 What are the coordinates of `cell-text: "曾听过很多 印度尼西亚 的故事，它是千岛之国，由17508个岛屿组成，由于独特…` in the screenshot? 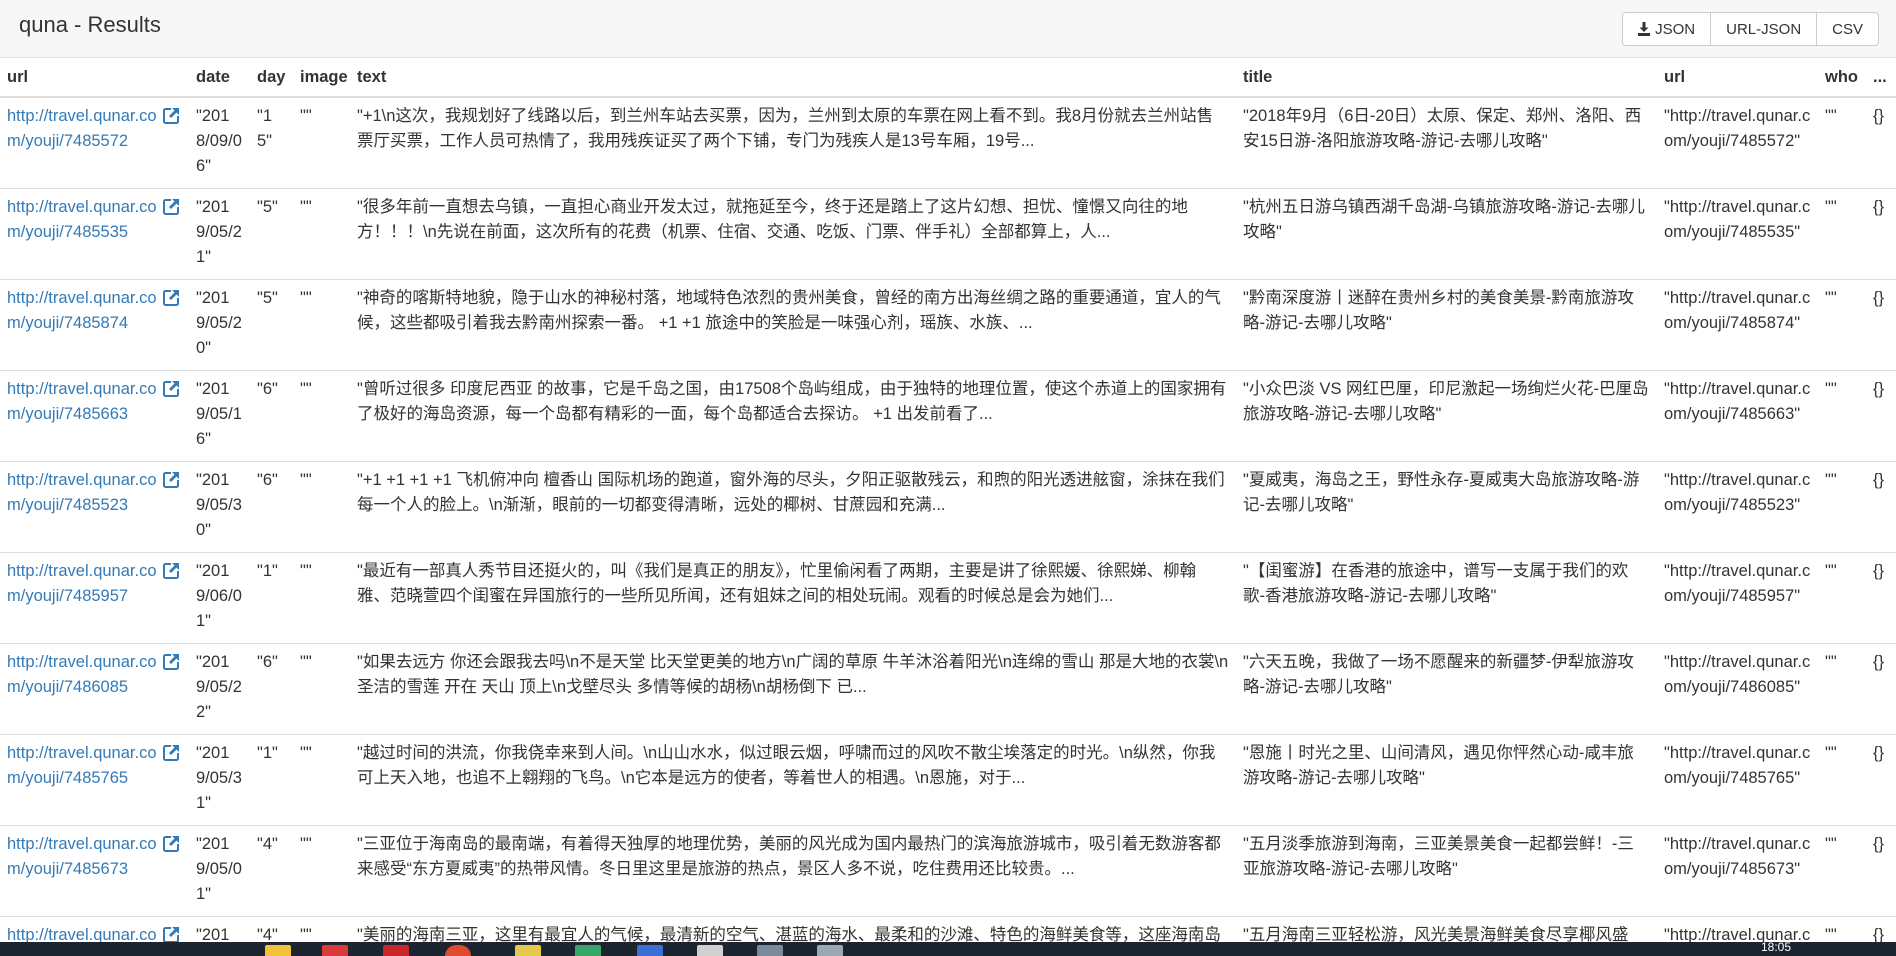 It's located at (793, 416).